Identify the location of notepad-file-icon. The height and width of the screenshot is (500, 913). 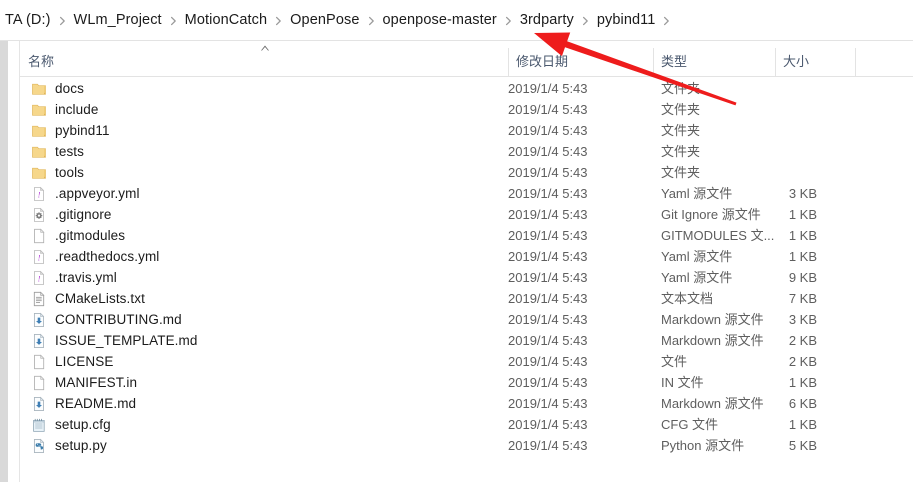
(39, 425).